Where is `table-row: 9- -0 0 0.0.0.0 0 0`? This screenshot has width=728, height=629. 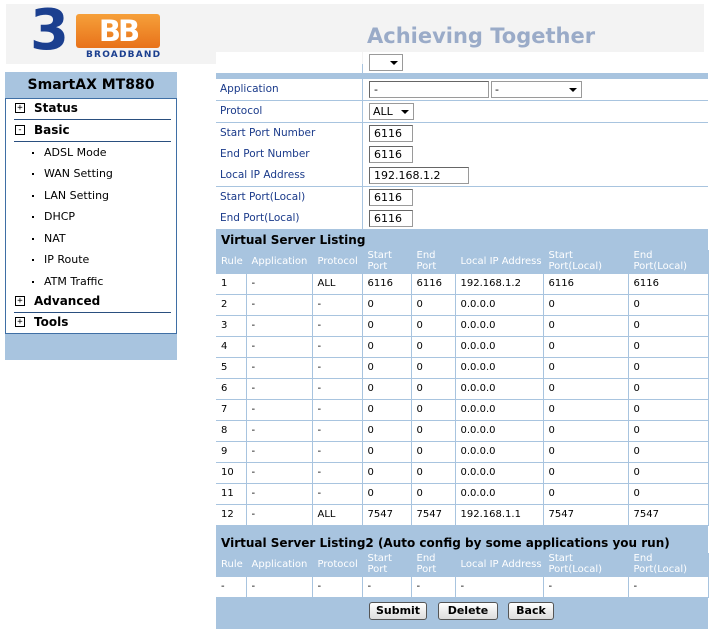 table-row: 9- -0 0 0.0.0.0 0 0 is located at coordinates (462, 452).